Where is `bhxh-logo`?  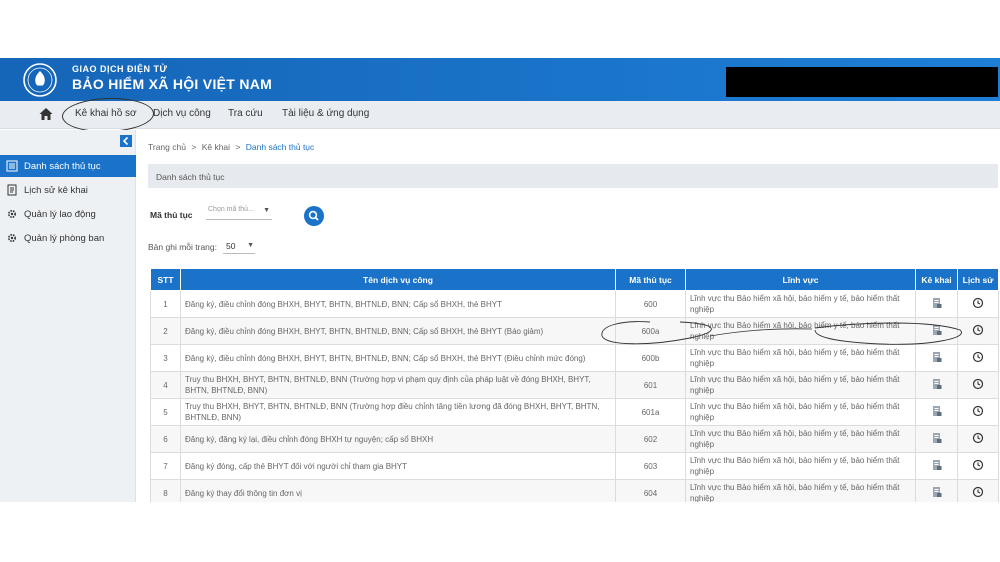 bhxh-logo is located at coordinates (40, 80).